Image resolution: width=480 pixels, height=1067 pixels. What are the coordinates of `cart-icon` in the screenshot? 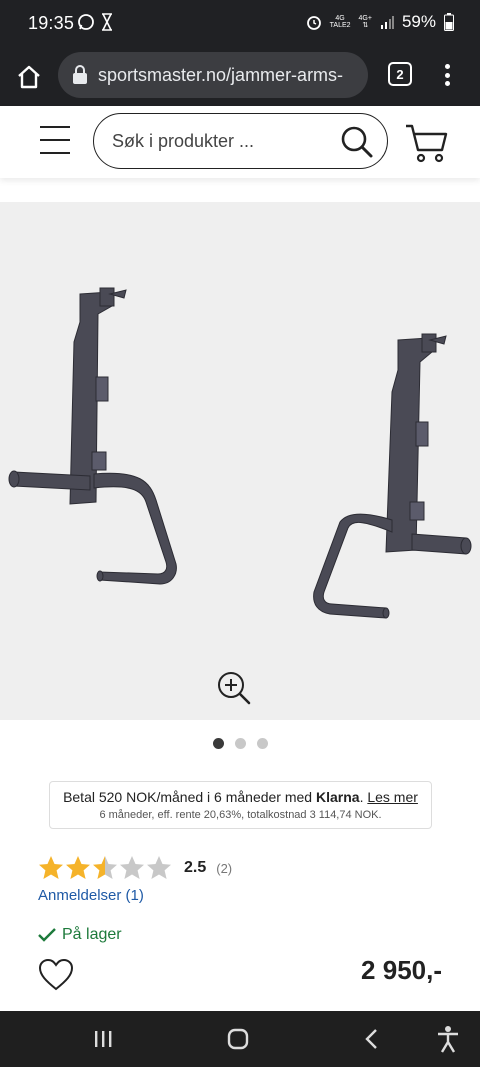 It's located at (426, 143).